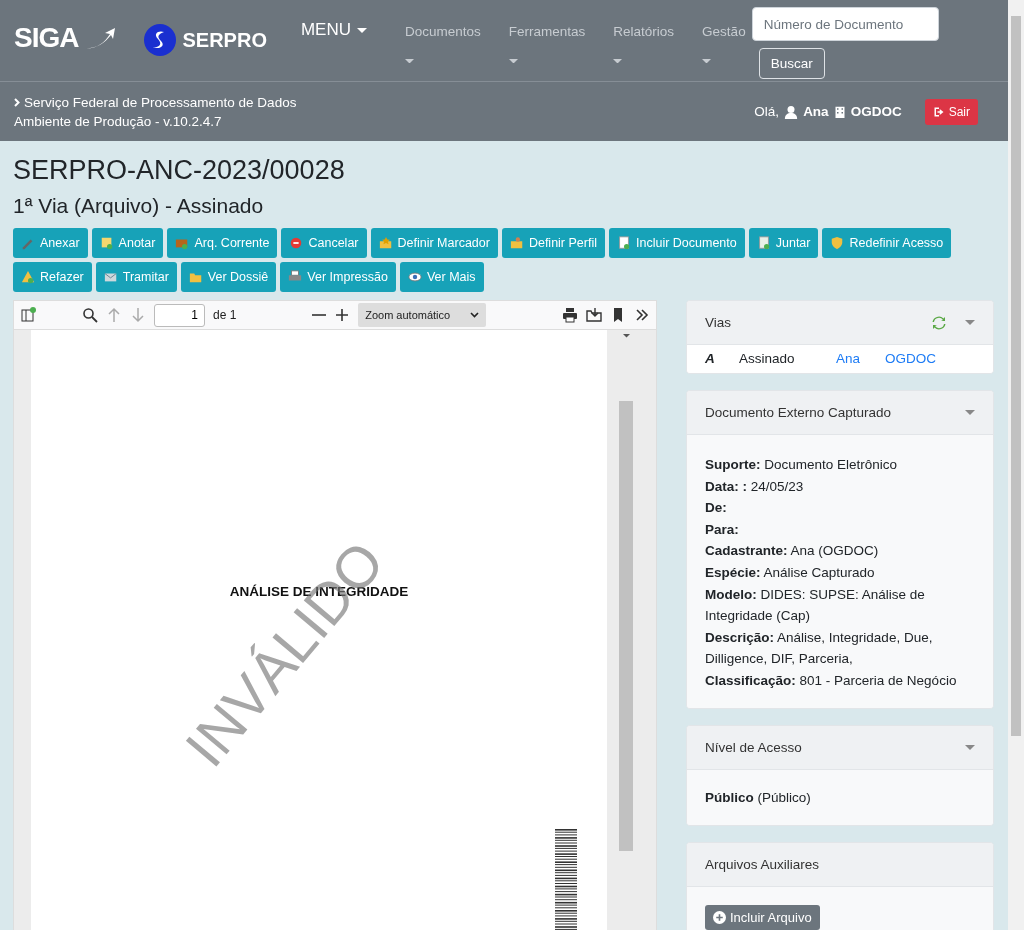  What do you see at coordinates (755, 486) in the screenshot?
I see `field-text: Data: : 24/05/23` at bounding box center [755, 486].